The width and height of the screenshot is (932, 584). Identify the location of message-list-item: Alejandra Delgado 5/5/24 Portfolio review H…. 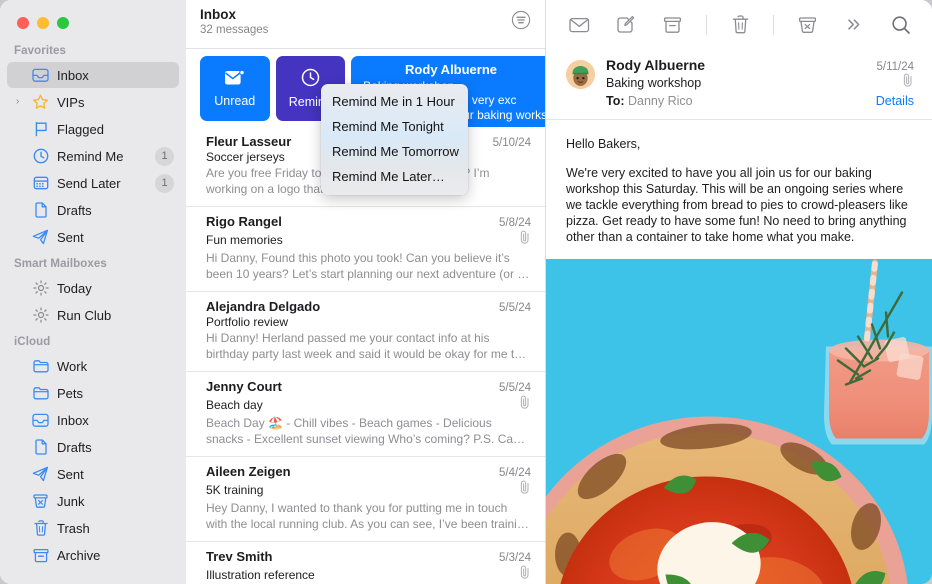
(365, 332).